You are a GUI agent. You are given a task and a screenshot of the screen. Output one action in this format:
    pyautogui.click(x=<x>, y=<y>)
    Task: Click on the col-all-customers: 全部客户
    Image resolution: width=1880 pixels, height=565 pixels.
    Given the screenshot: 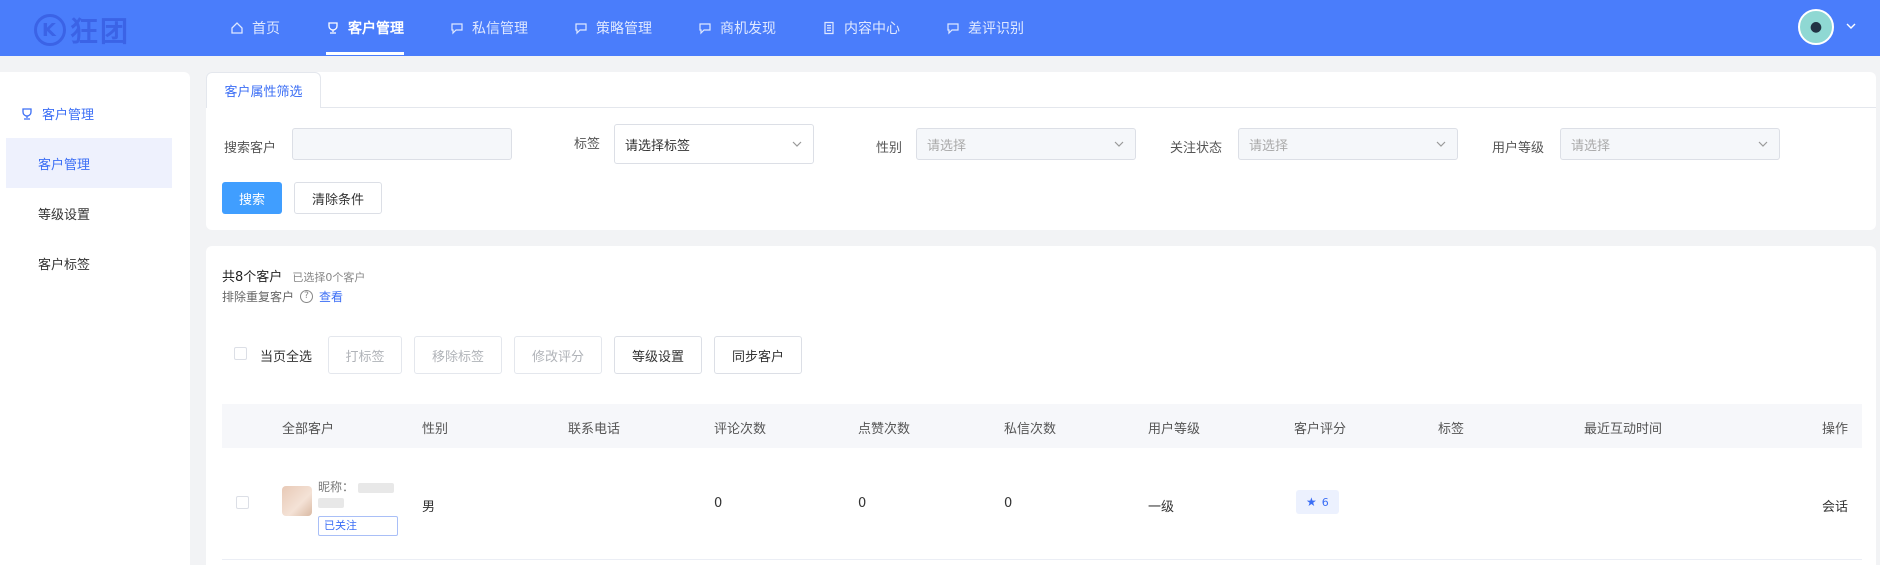 What is the action you would take?
    pyautogui.click(x=308, y=429)
    